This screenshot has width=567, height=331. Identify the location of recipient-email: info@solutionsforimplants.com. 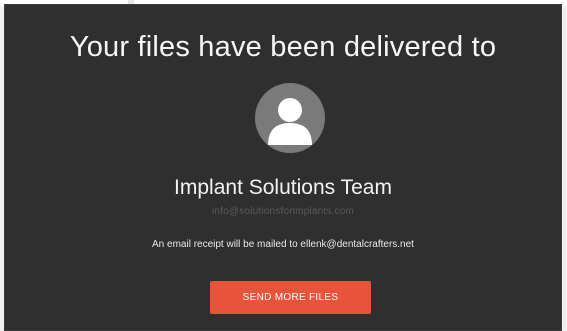
(283, 211).